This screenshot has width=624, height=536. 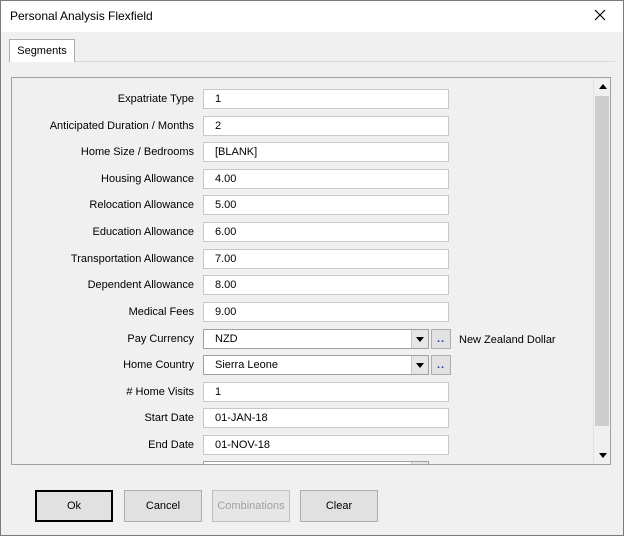 I want to click on field-row-pay-currency: Pay Currency NZD .. New Zealand Dollar, so click(x=303, y=340).